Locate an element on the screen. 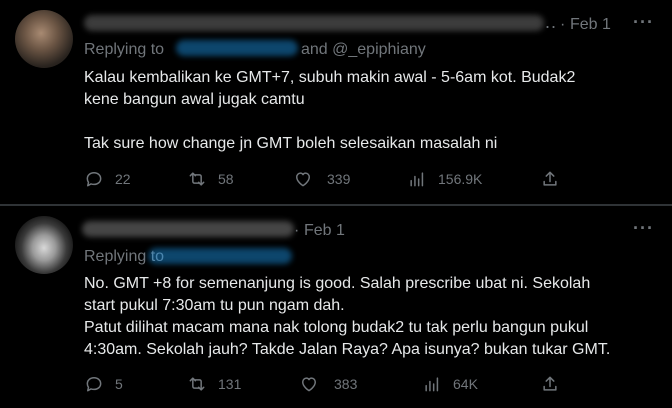  repost-button: 58 is located at coordinates (210, 179).